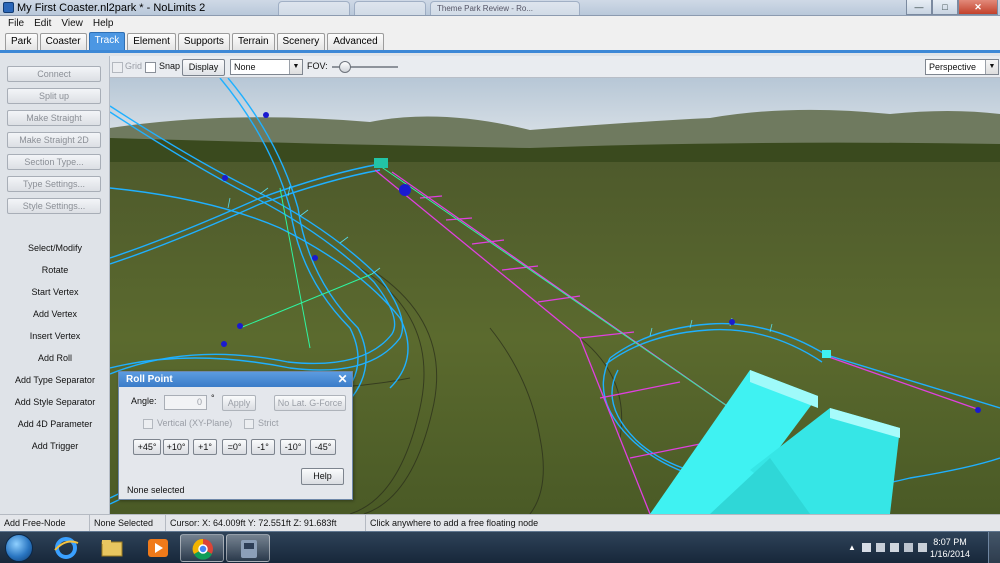 The image size is (1000, 563). Describe the element at coordinates (919, 7) in the screenshot. I see `minimize-icon: —` at that location.